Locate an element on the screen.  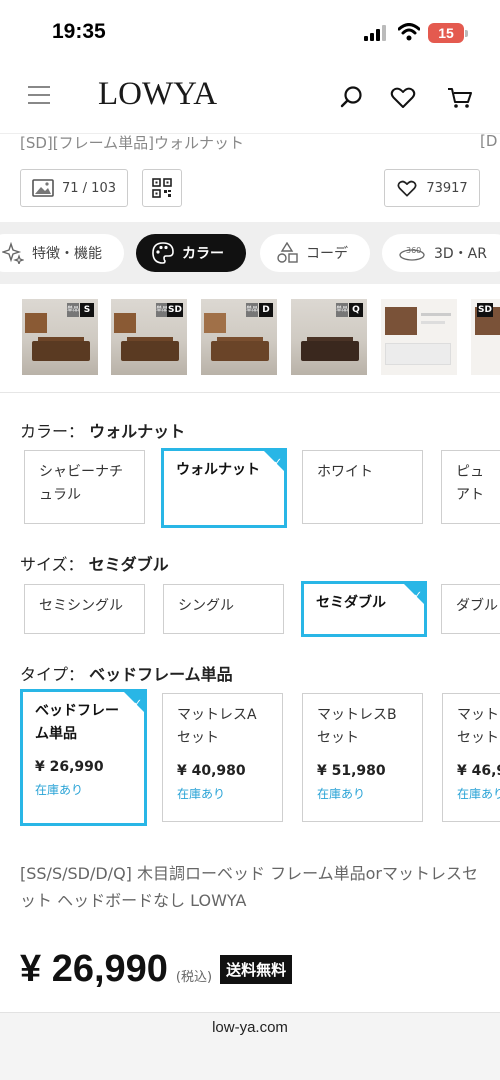
size-option-label: シングル is located at coordinates (206, 606).